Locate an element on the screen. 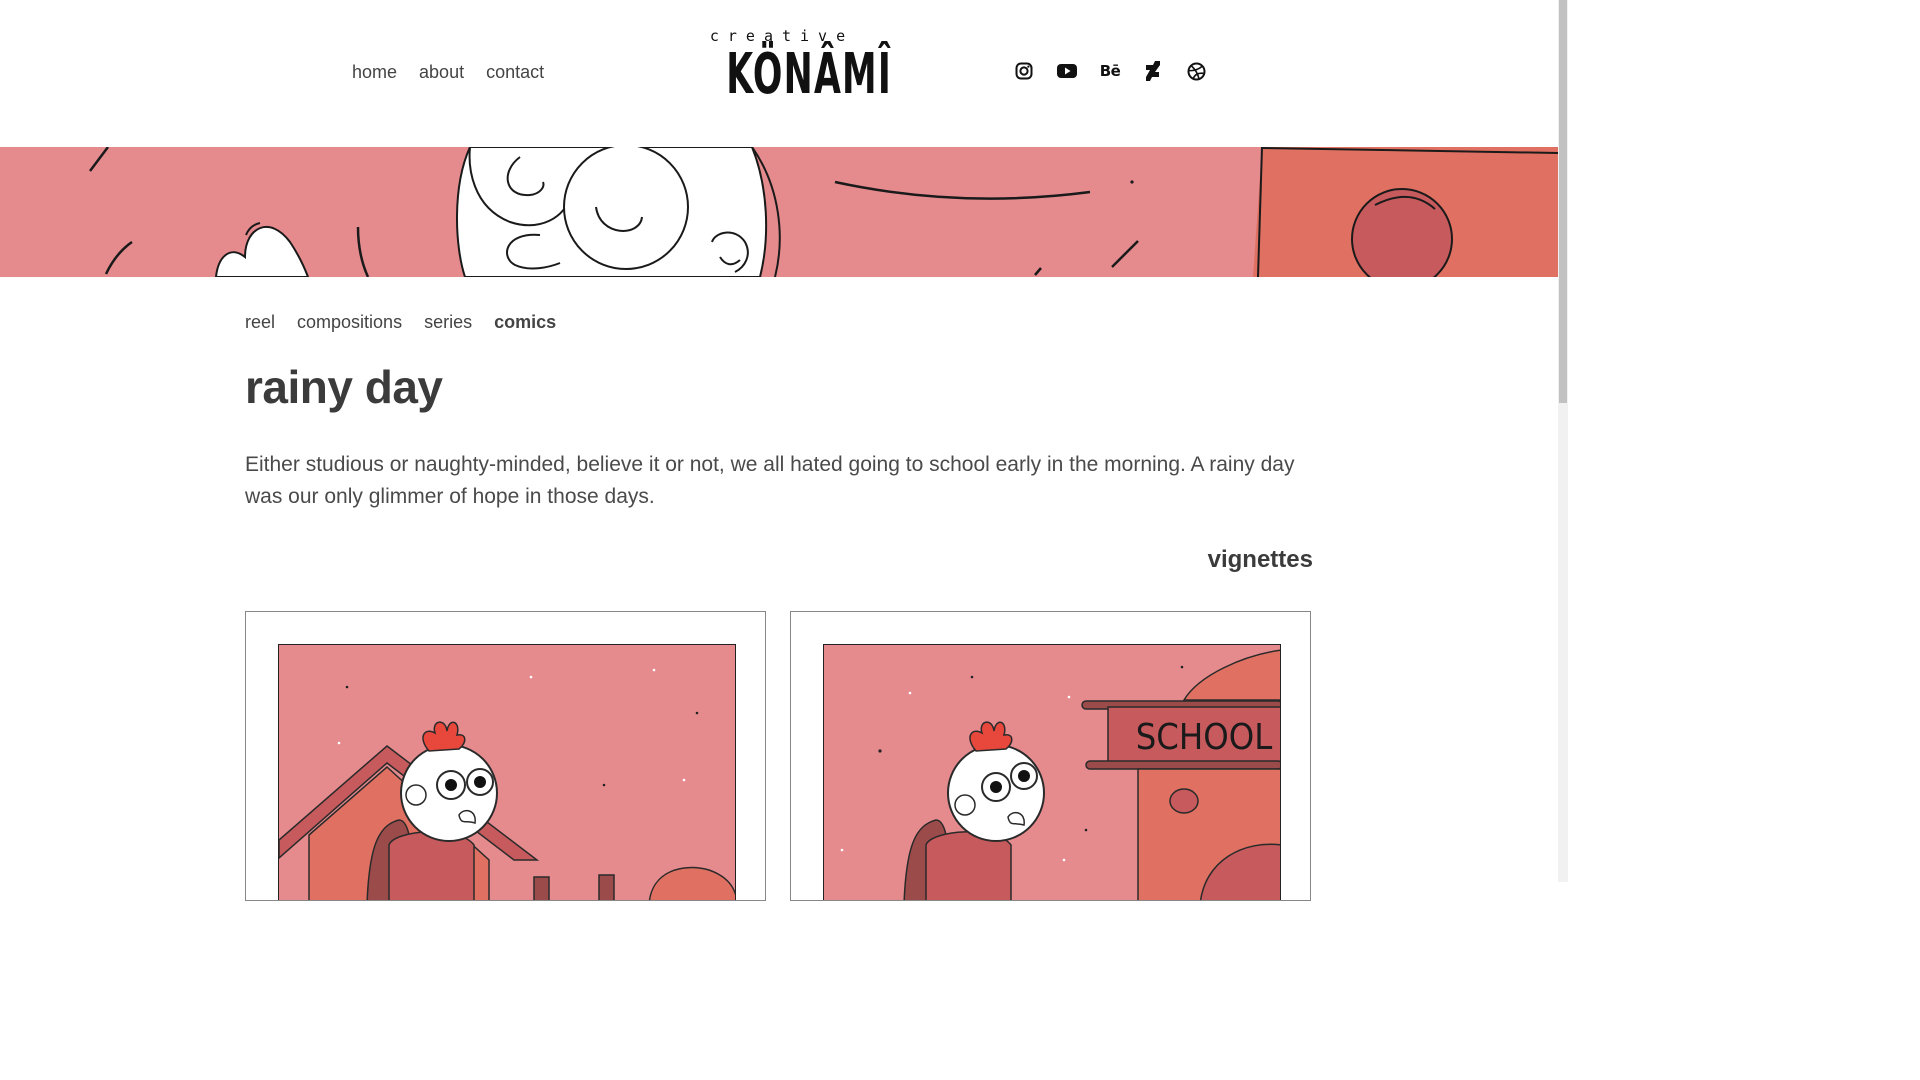 Image resolution: width=1920 pixels, height=1080 pixels. comic-illustration: SCHOOL is located at coordinates (1052, 772).